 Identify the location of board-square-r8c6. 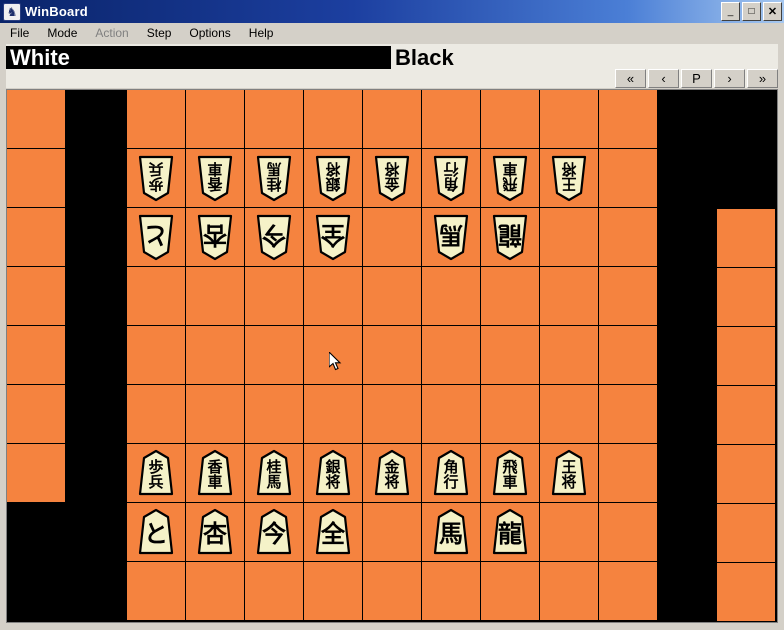
(510, 591).